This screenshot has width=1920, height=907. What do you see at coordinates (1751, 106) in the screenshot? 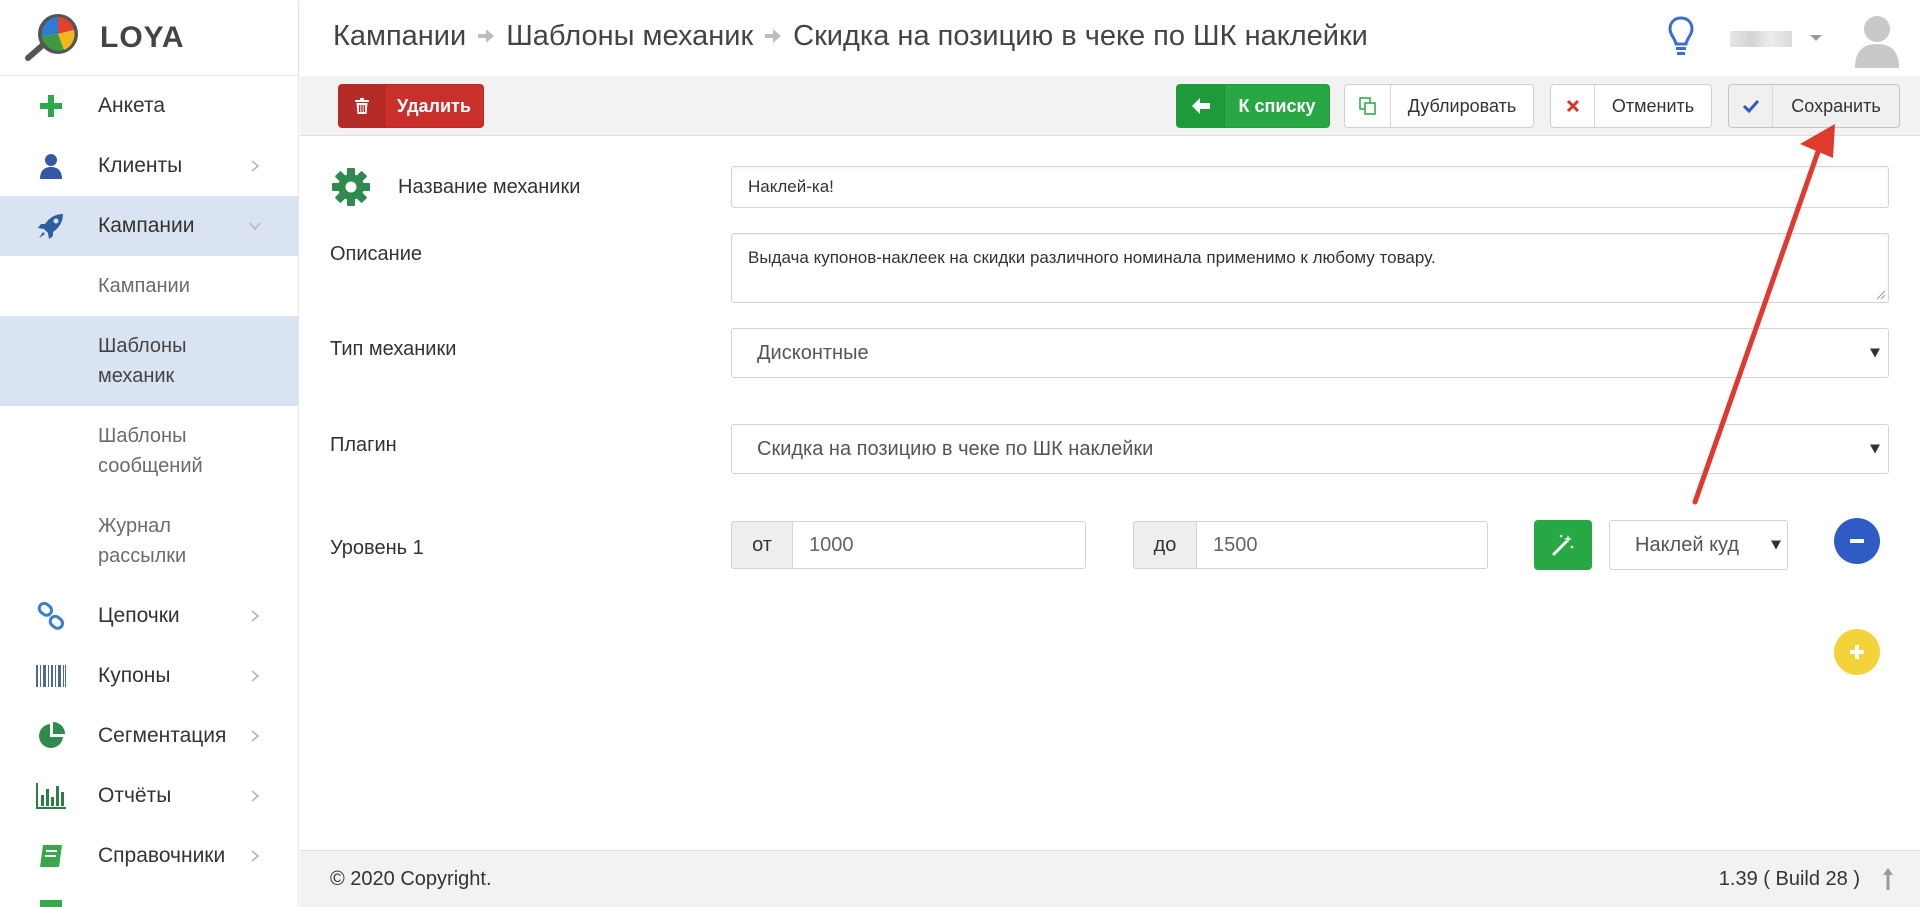
I see `checkmark-icon` at bounding box center [1751, 106].